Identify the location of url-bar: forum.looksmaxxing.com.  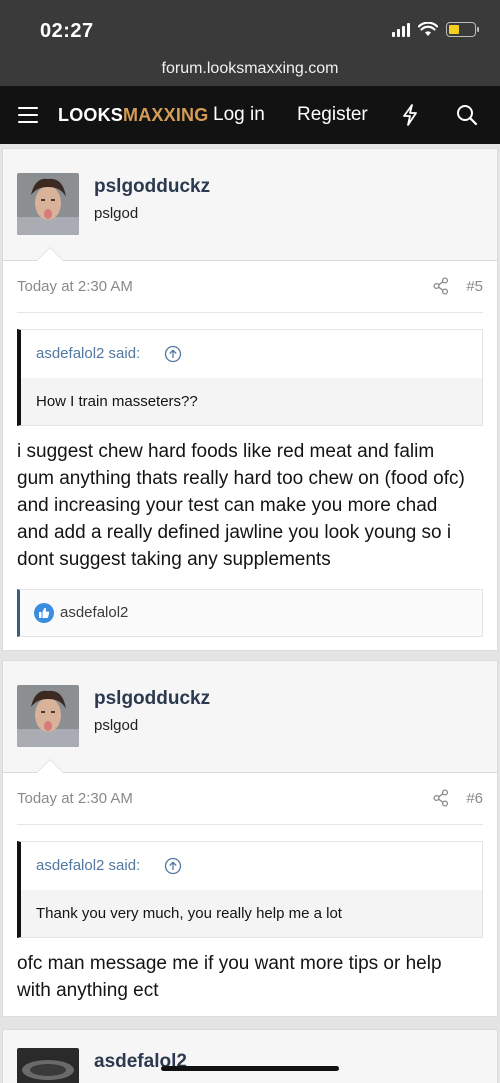
(250, 71).